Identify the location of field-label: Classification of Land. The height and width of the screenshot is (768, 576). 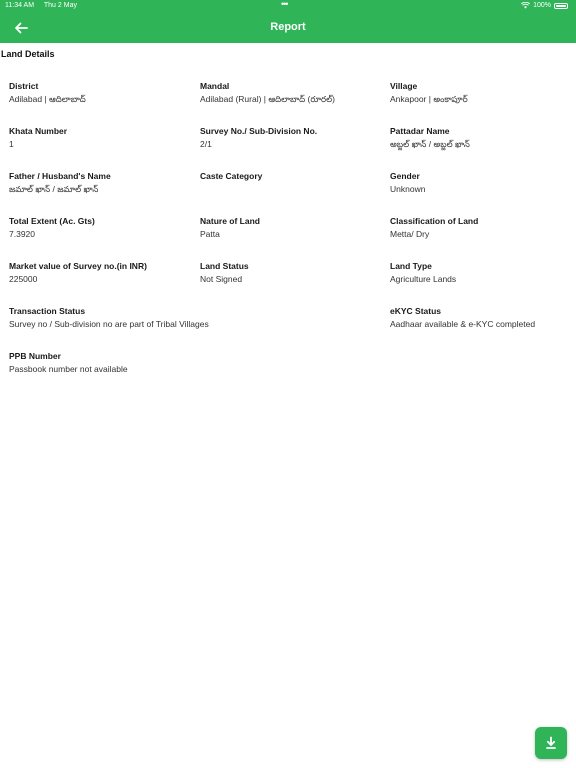
(434, 221).